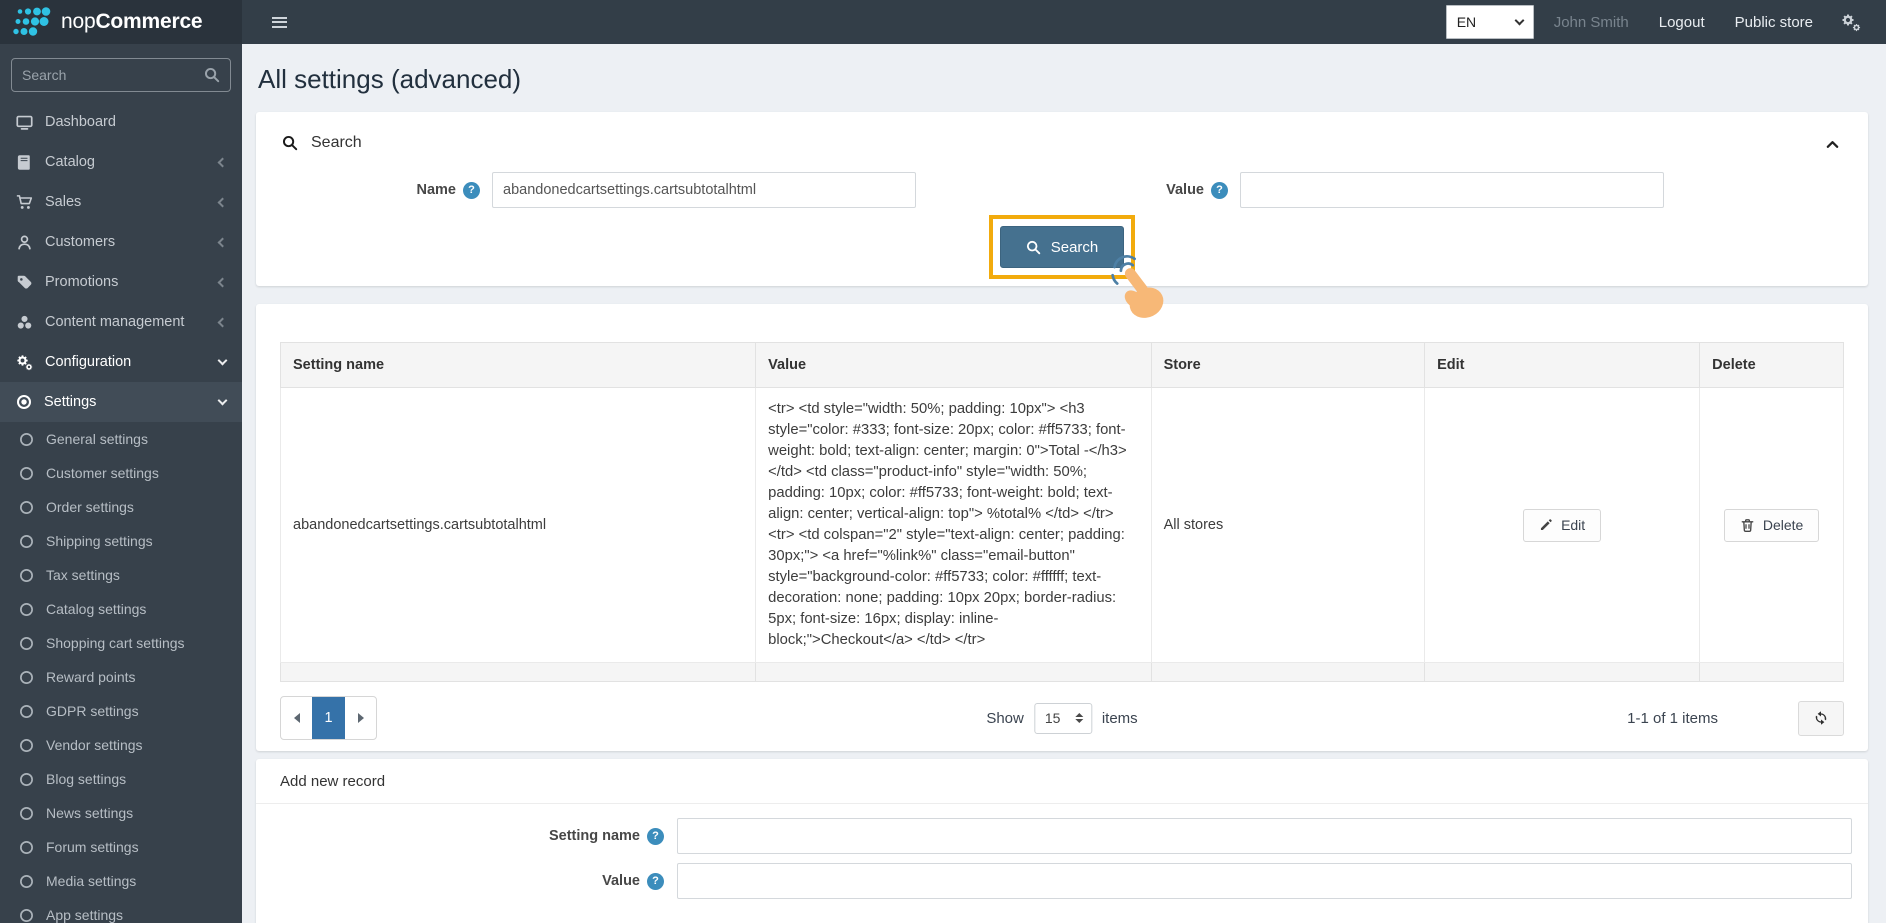 The image size is (1886, 923). What do you see at coordinates (1264, 836) in the screenshot?
I see `add-setting-name-input` at bounding box center [1264, 836].